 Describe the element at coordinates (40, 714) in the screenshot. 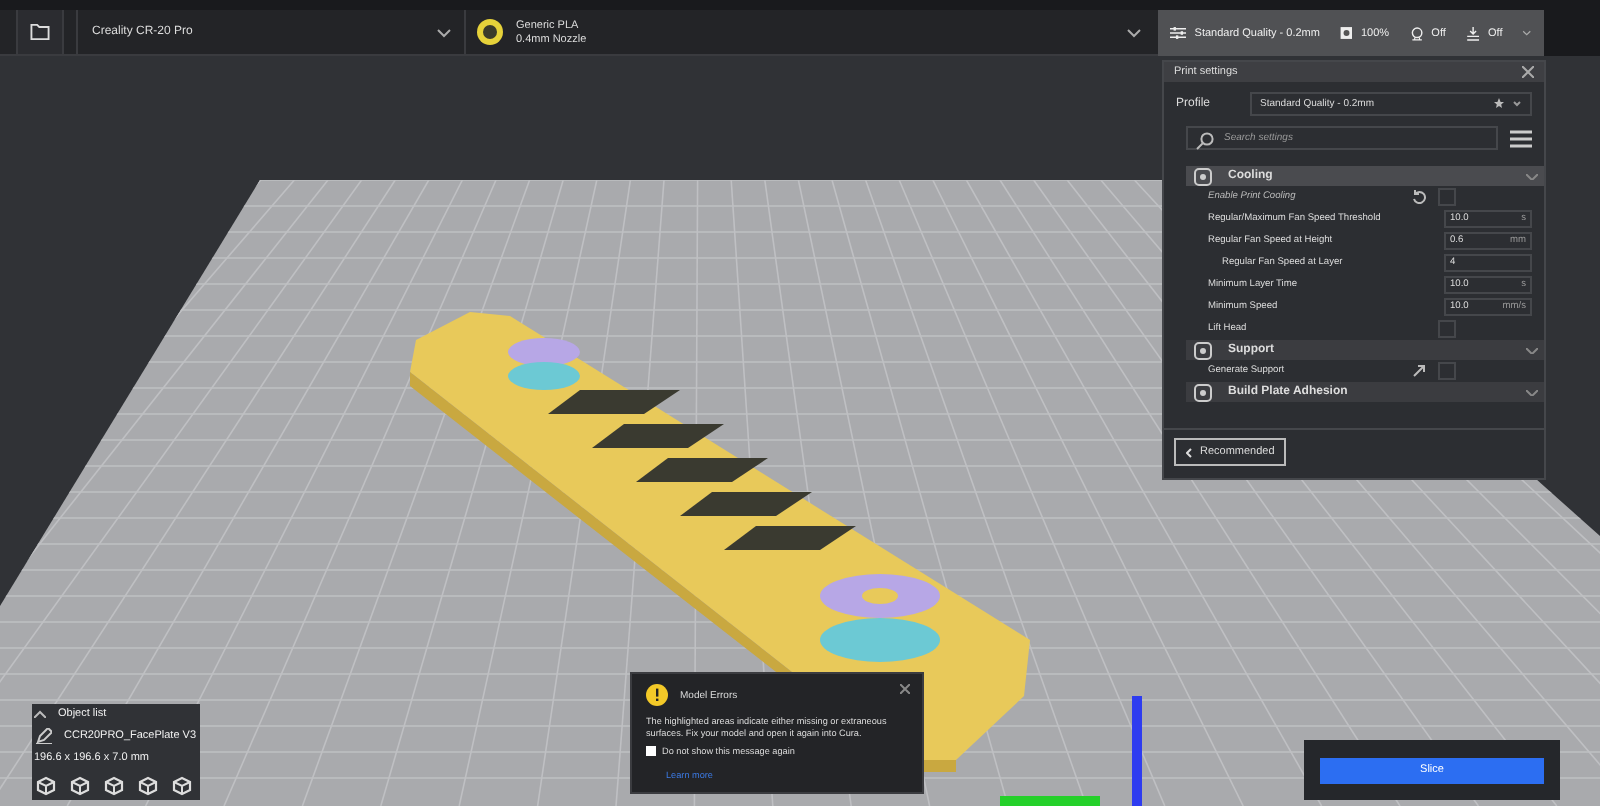

I see `caret-icon` at that location.